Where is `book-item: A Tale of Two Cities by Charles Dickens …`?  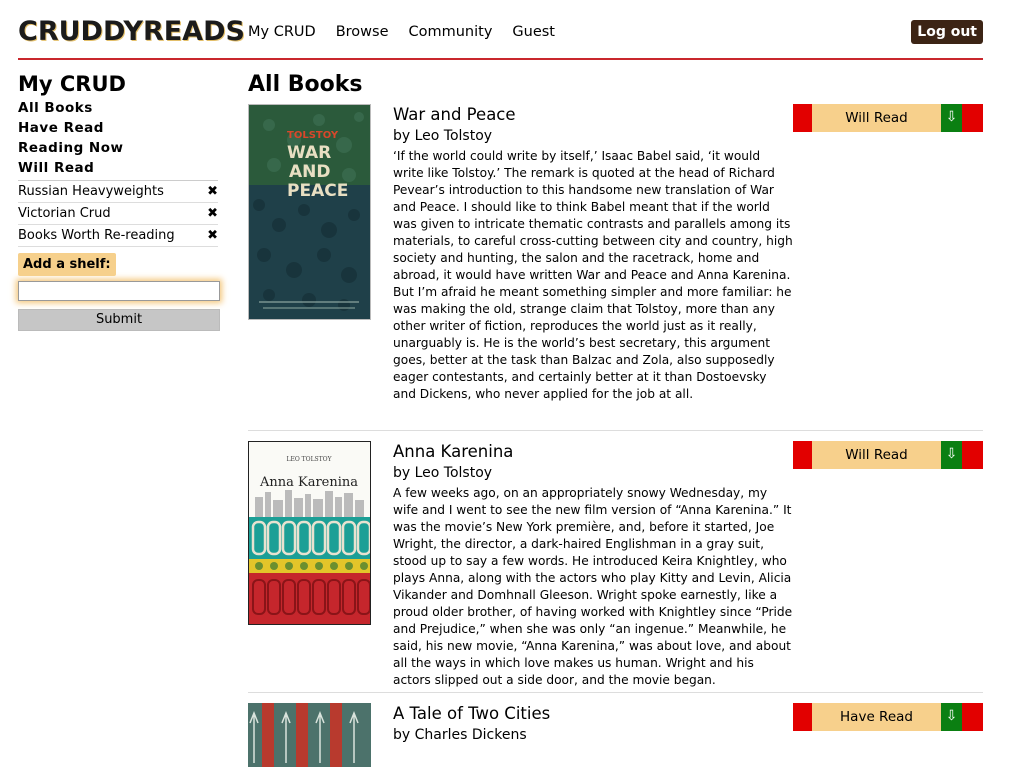 book-item: A Tale of Two Cities by Charles Dickens … is located at coordinates (615, 738).